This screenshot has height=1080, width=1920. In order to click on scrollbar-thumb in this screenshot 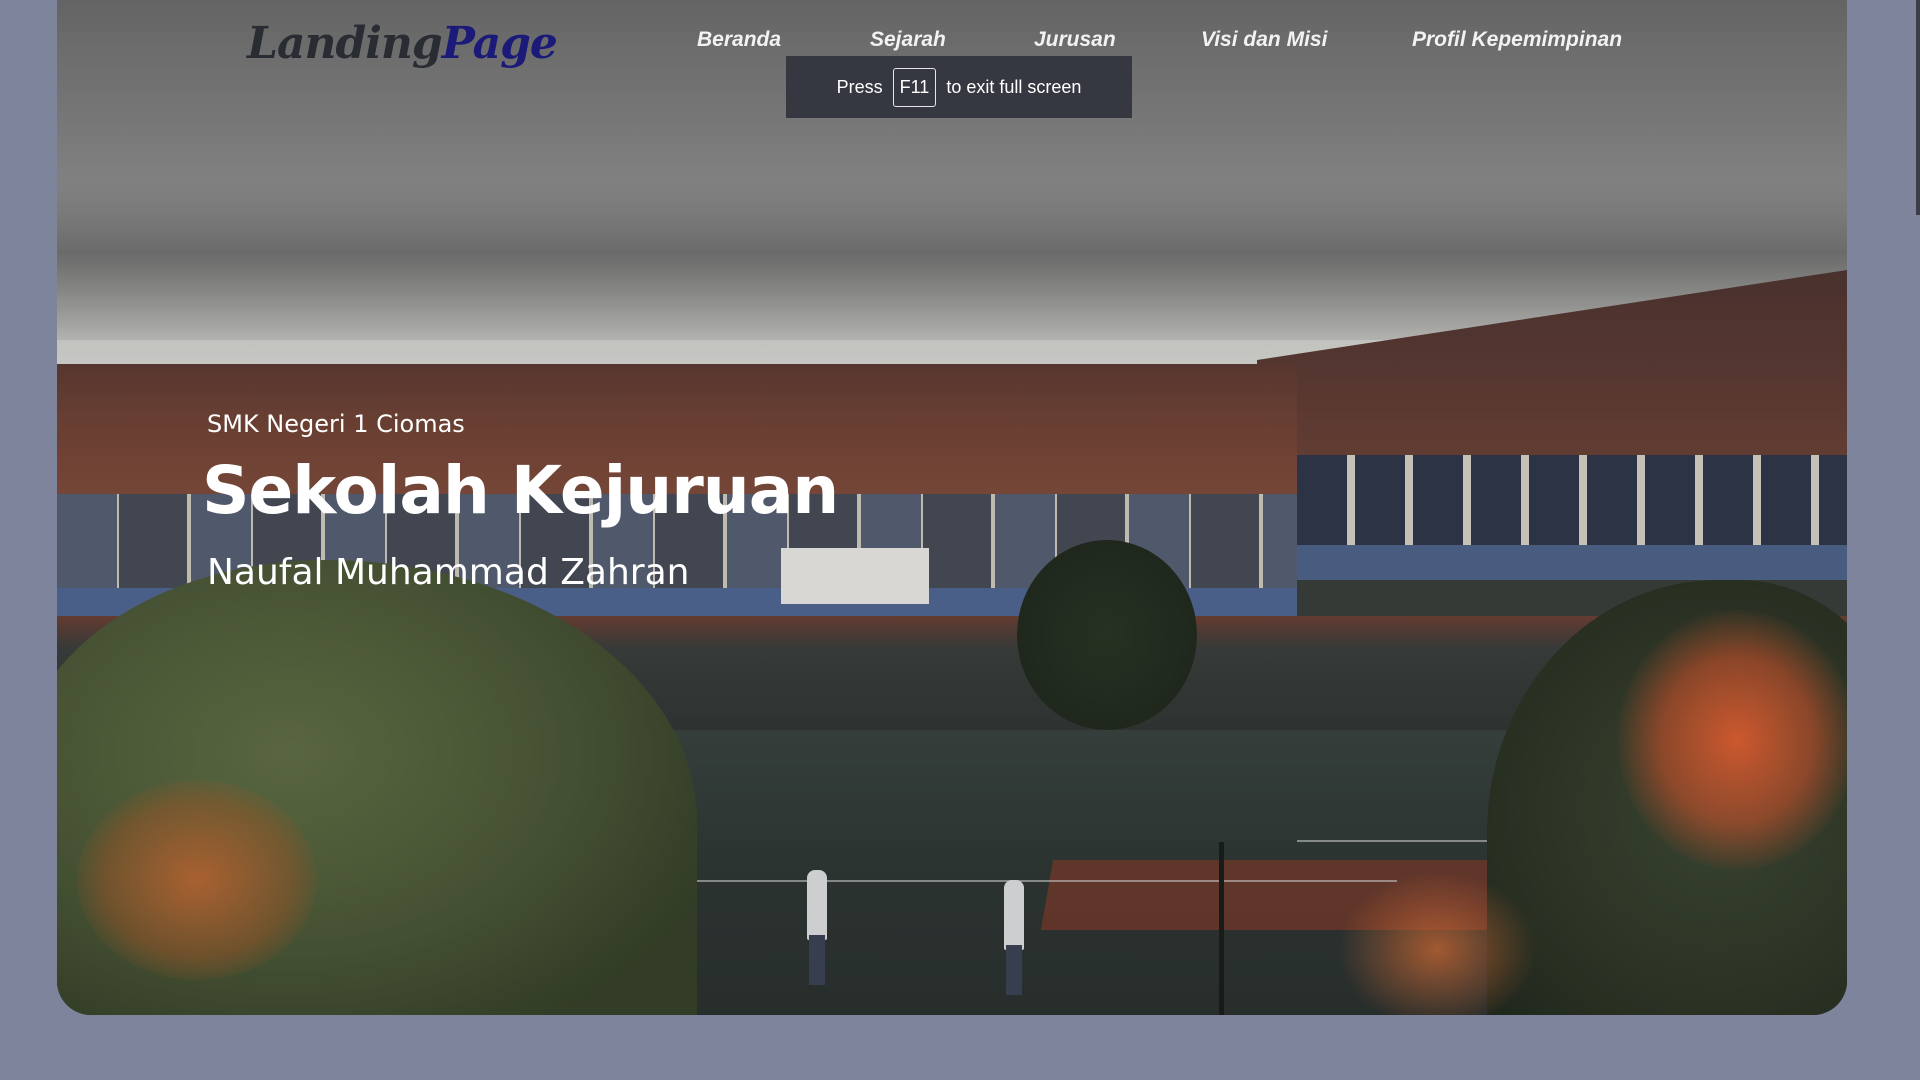, I will do `click(1918, 107)`.